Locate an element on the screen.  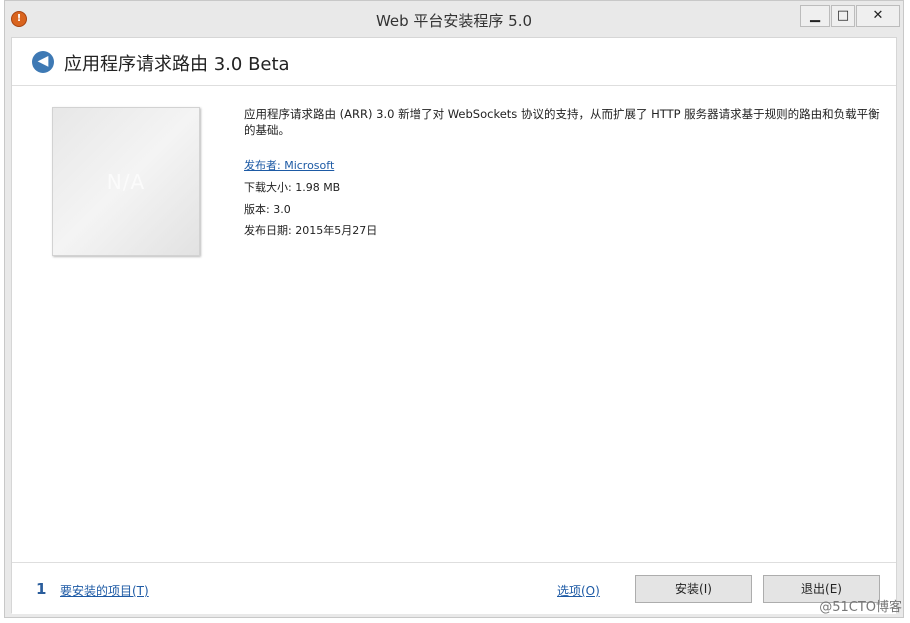
install-button: 安装(I) is located at coordinates (693, 589).